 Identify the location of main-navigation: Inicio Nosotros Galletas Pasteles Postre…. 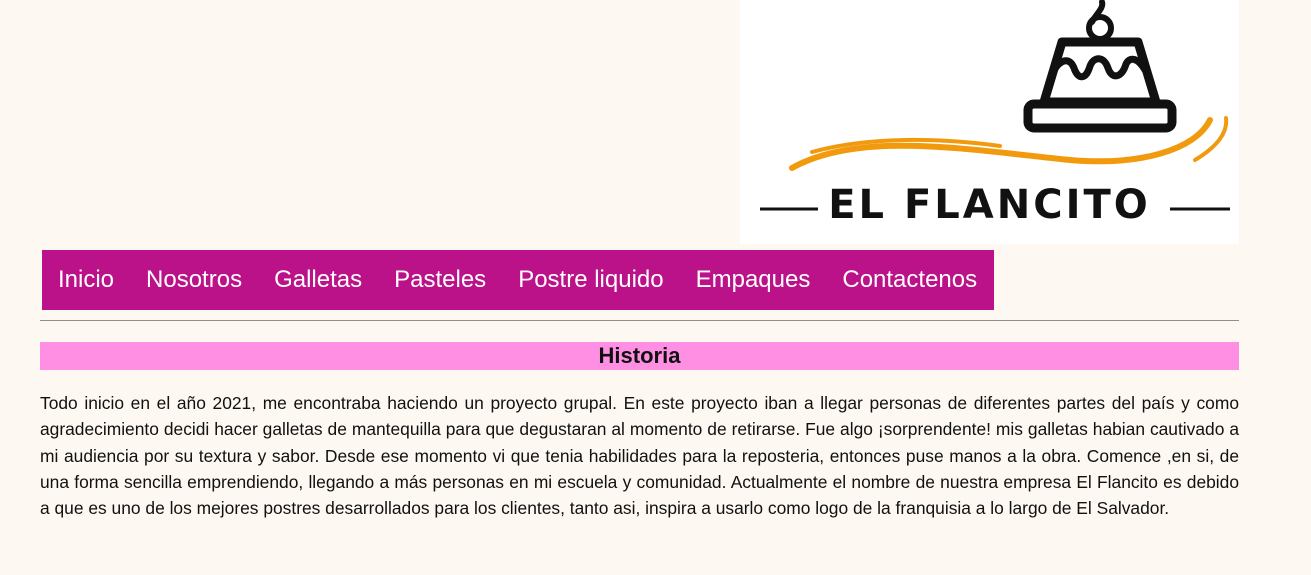
(518, 280).